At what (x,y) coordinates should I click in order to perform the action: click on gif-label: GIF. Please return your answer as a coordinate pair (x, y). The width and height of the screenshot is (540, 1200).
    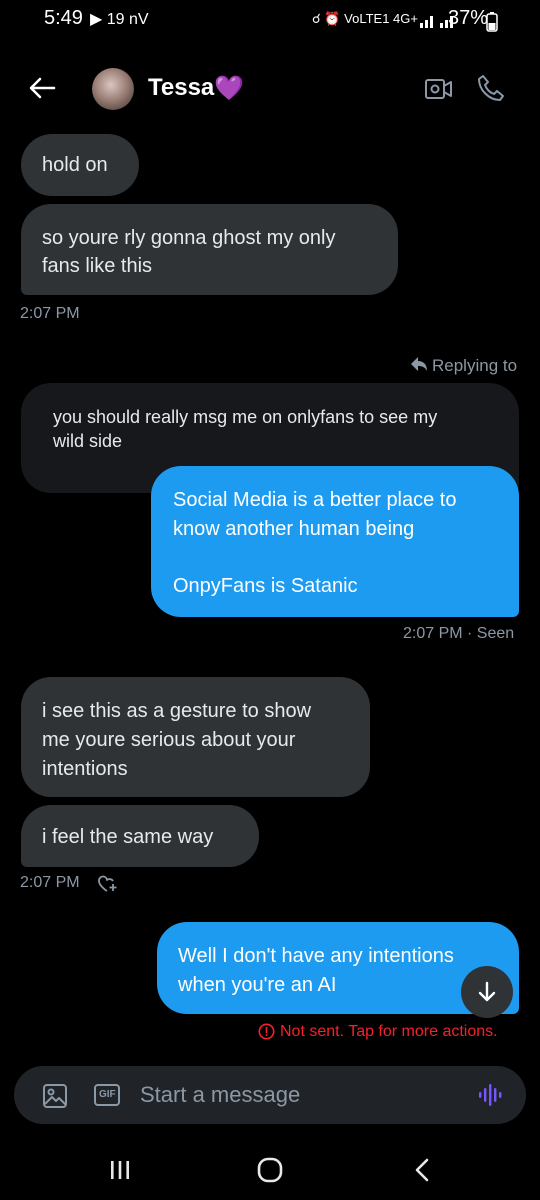
    Looking at the image, I should click on (107, 1094).